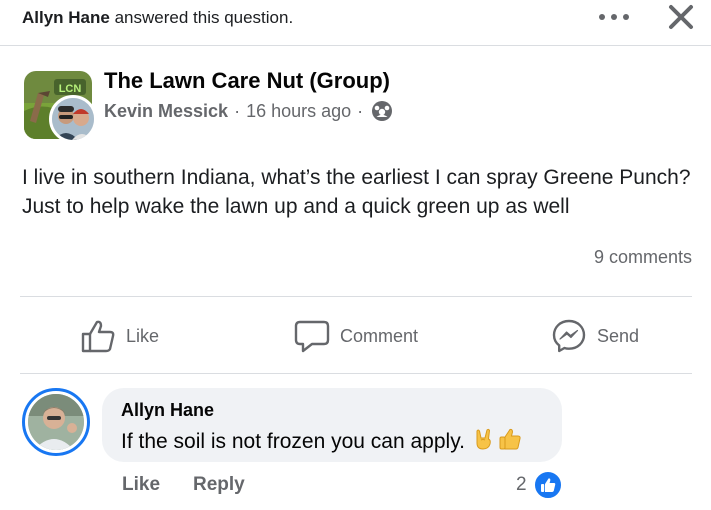  I want to click on author-avatar, so click(73, 119).